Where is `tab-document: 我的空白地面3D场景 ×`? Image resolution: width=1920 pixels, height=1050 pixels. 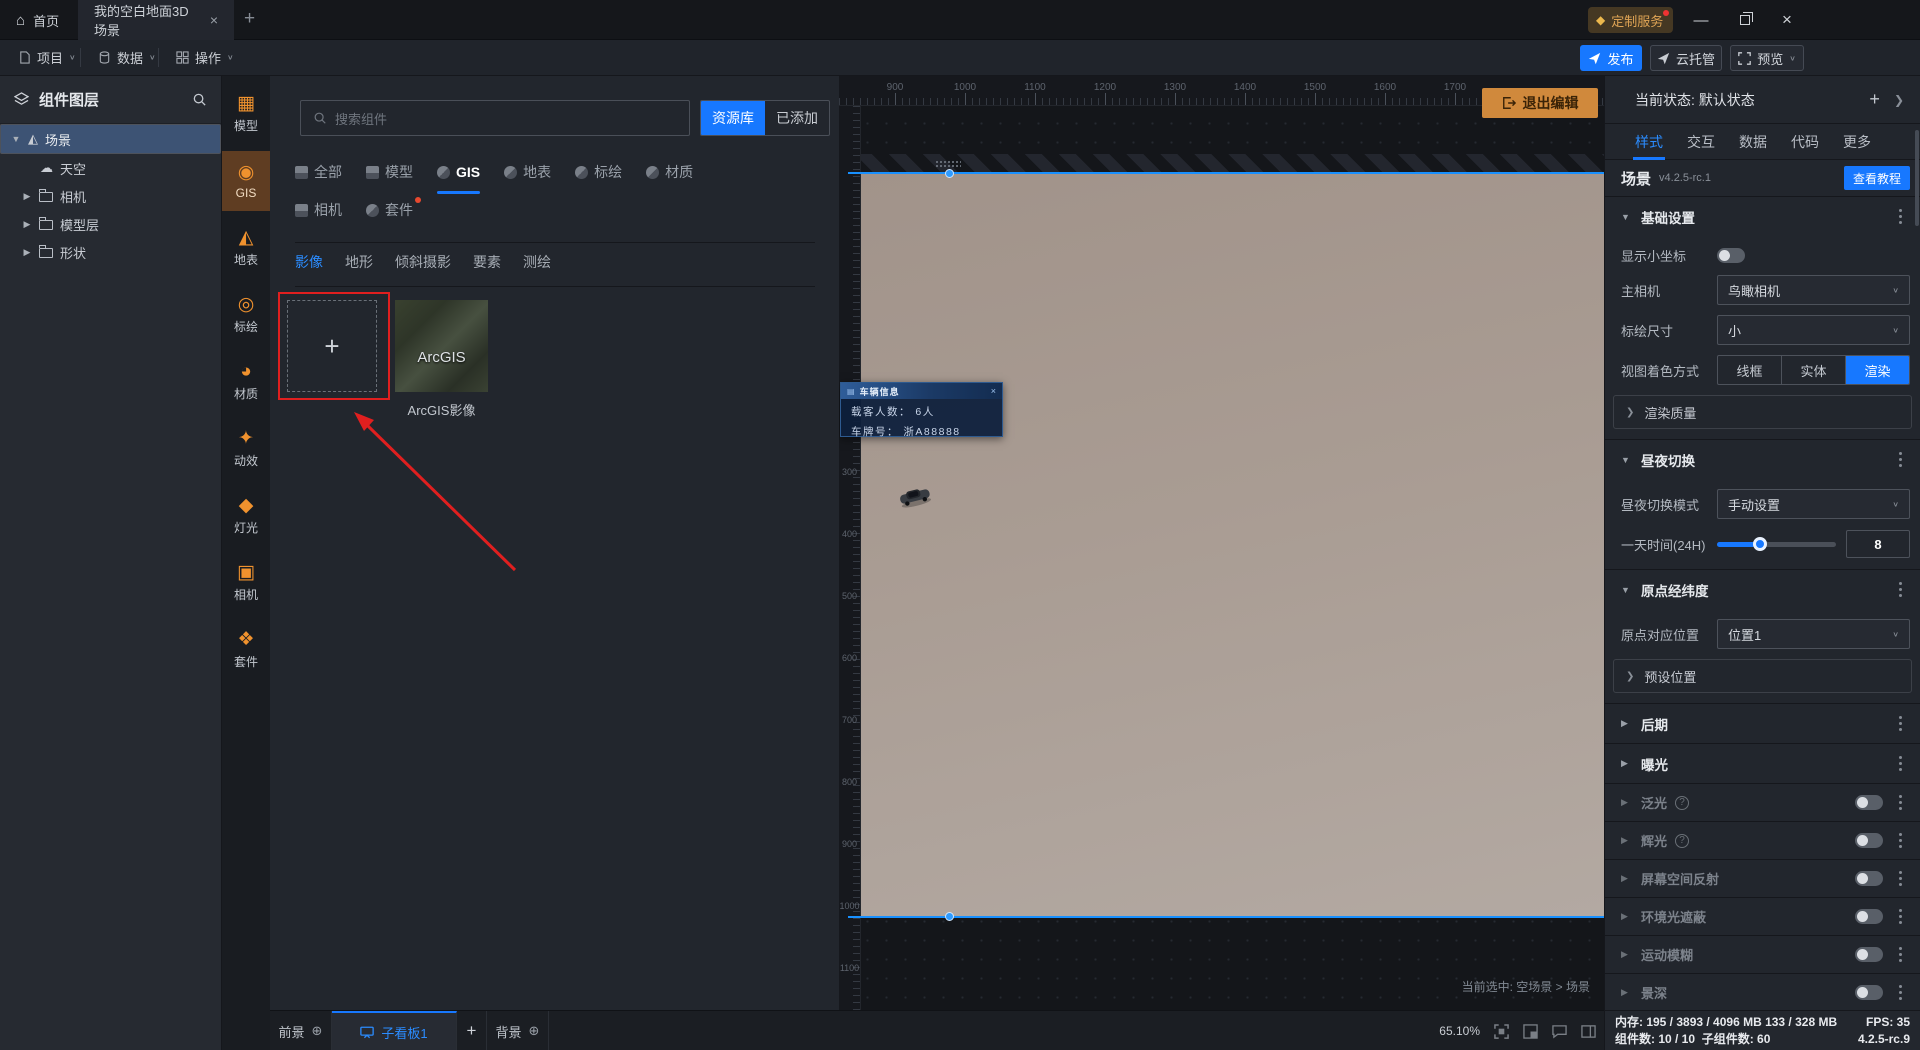 tab-document: 我的空白地面3D场景 × is located at coordinates (156, 20).